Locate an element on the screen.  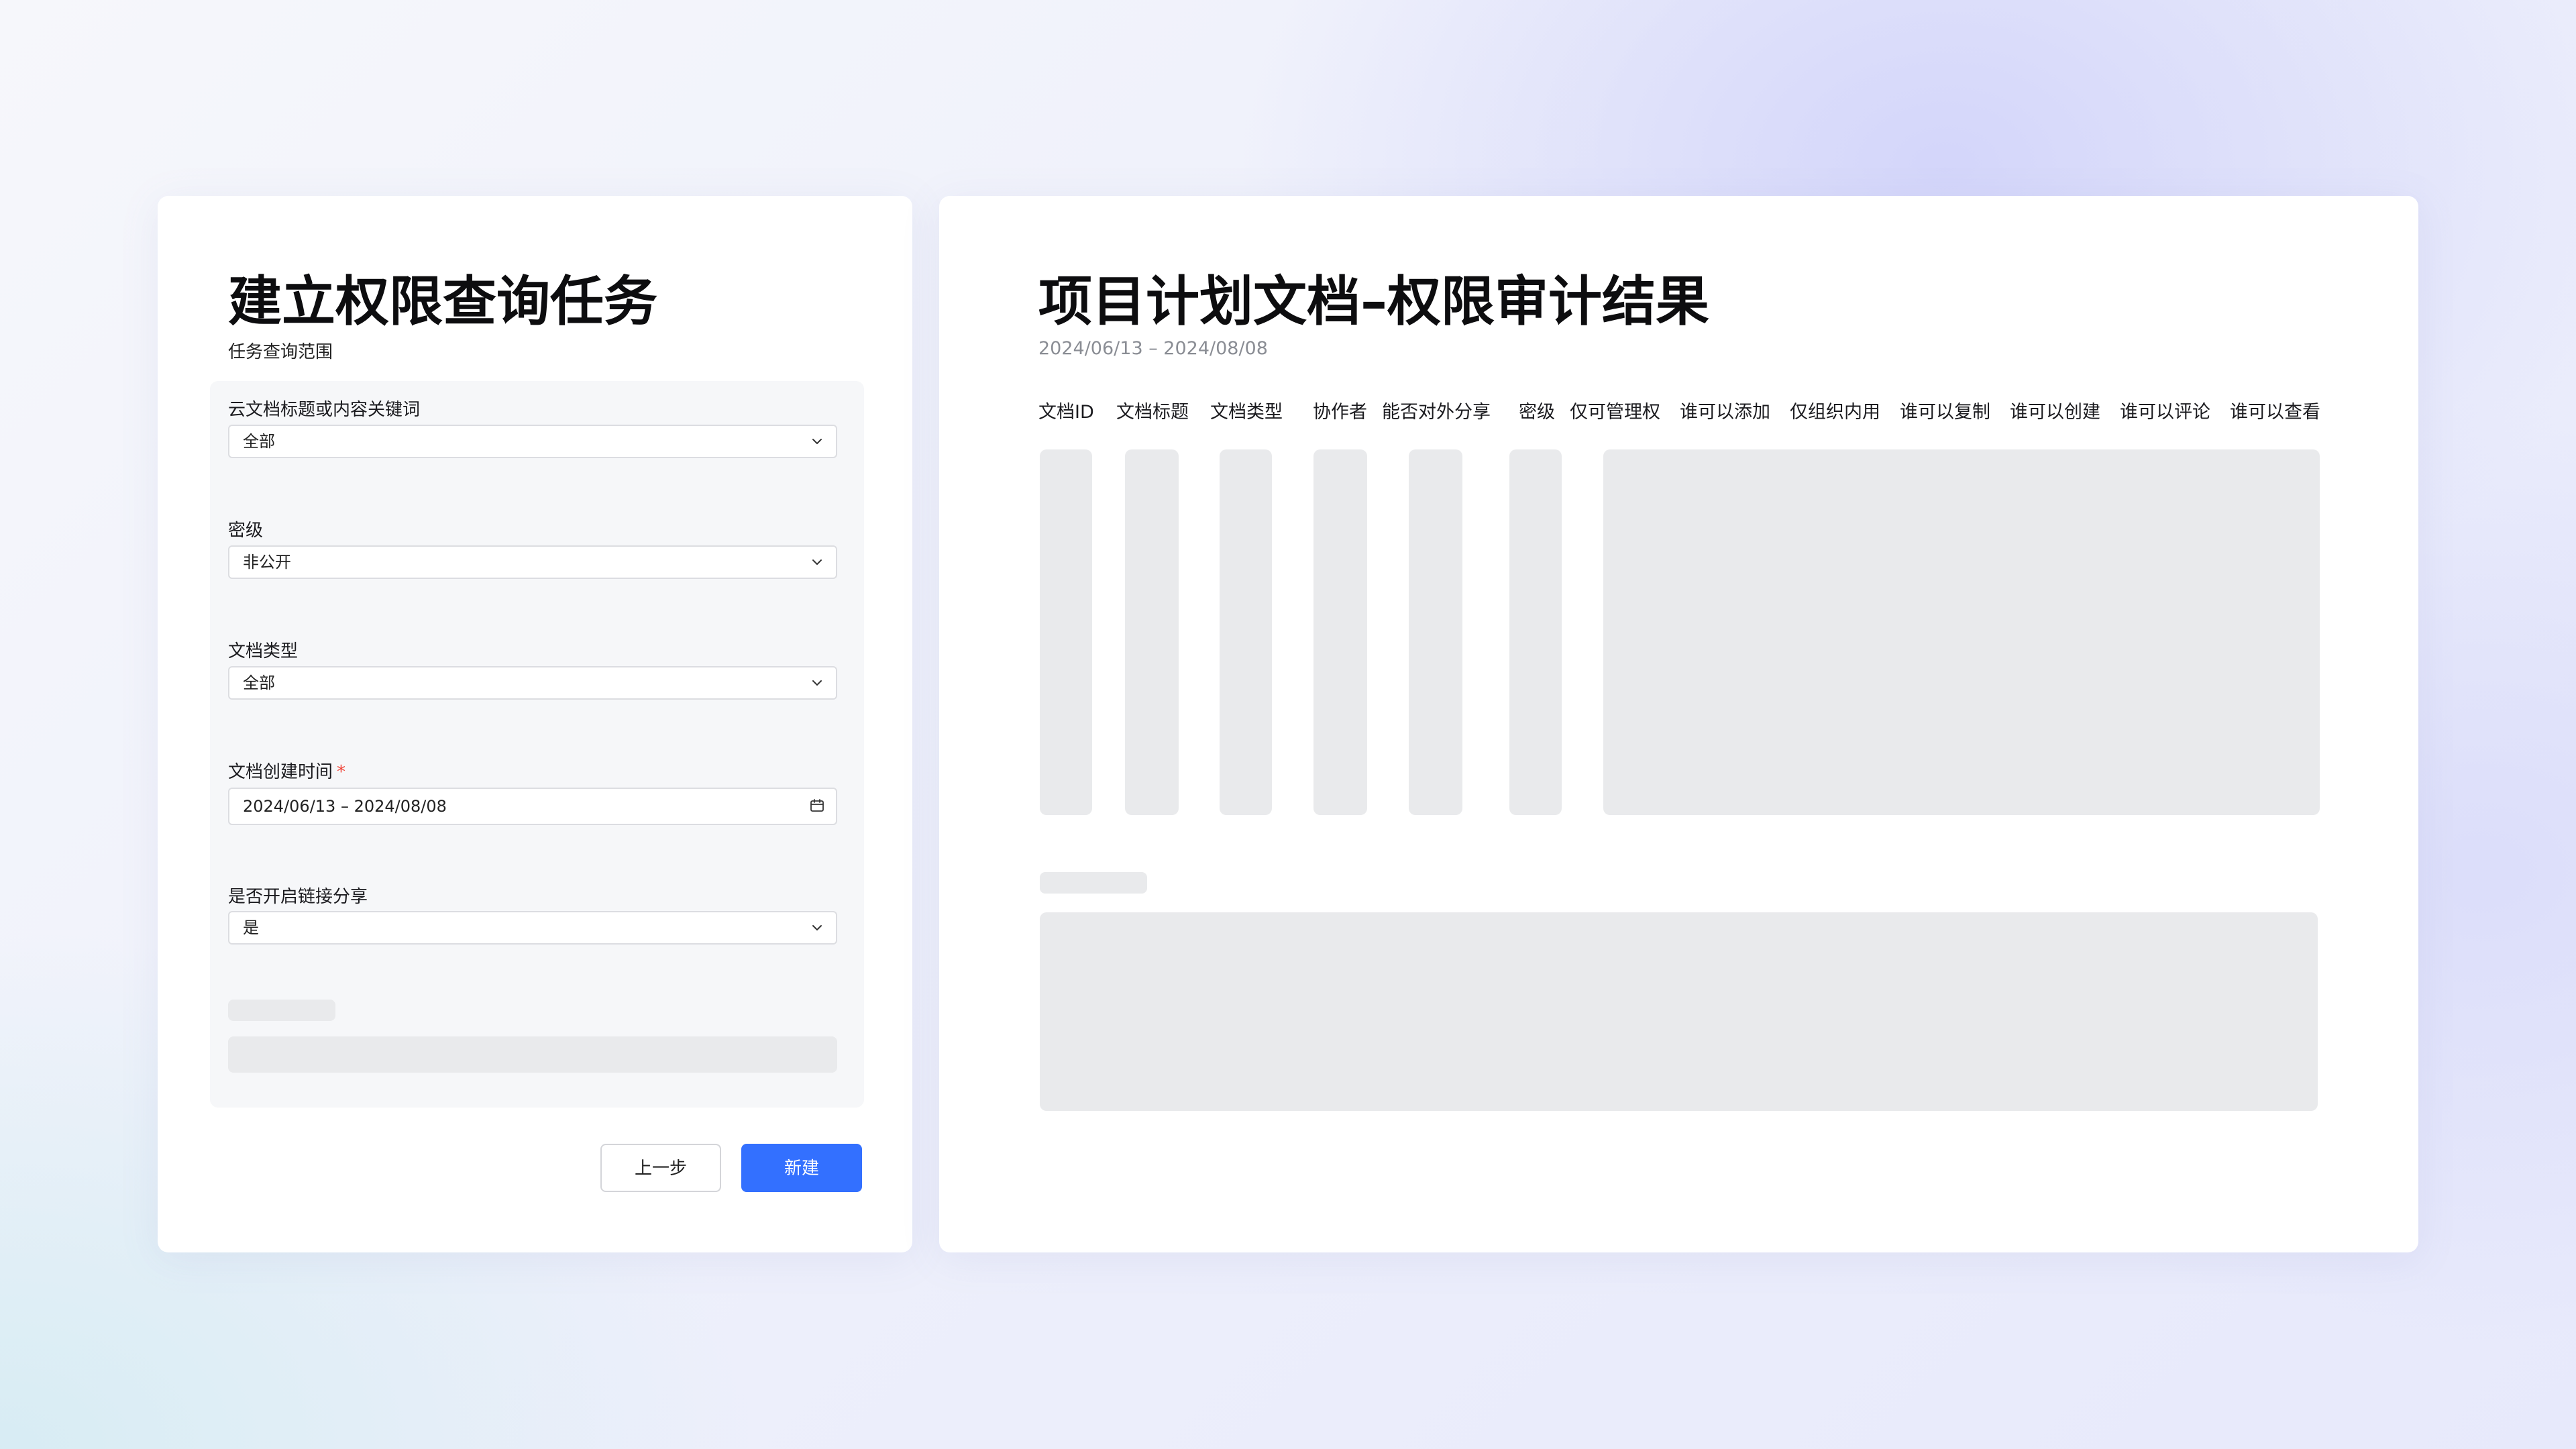
column-header: 文档标题 is located at coordinates (1152, 412).